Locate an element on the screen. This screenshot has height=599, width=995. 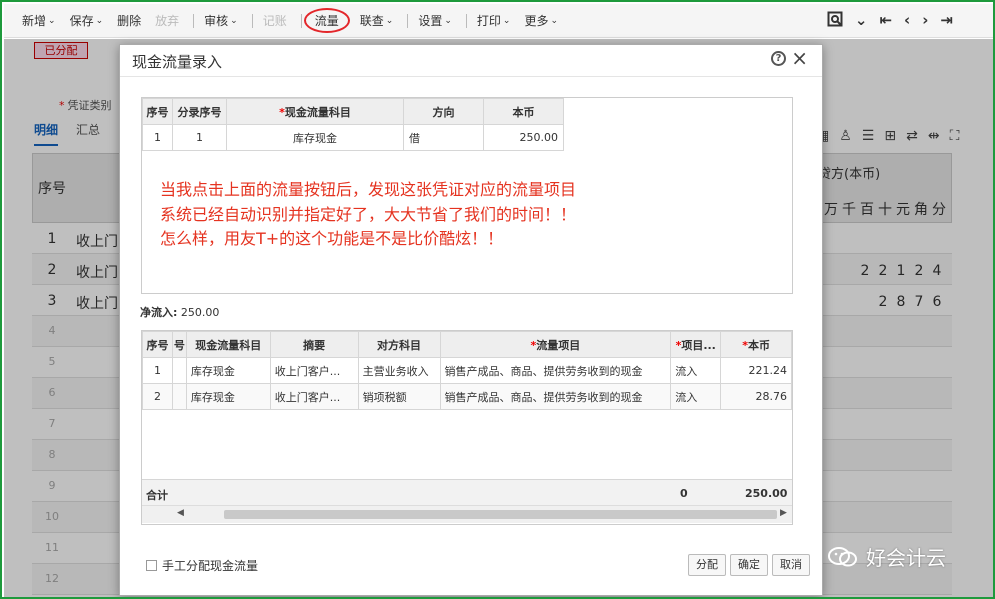
scroll-left-icon: ◀ is located at coordinates (180, 513).